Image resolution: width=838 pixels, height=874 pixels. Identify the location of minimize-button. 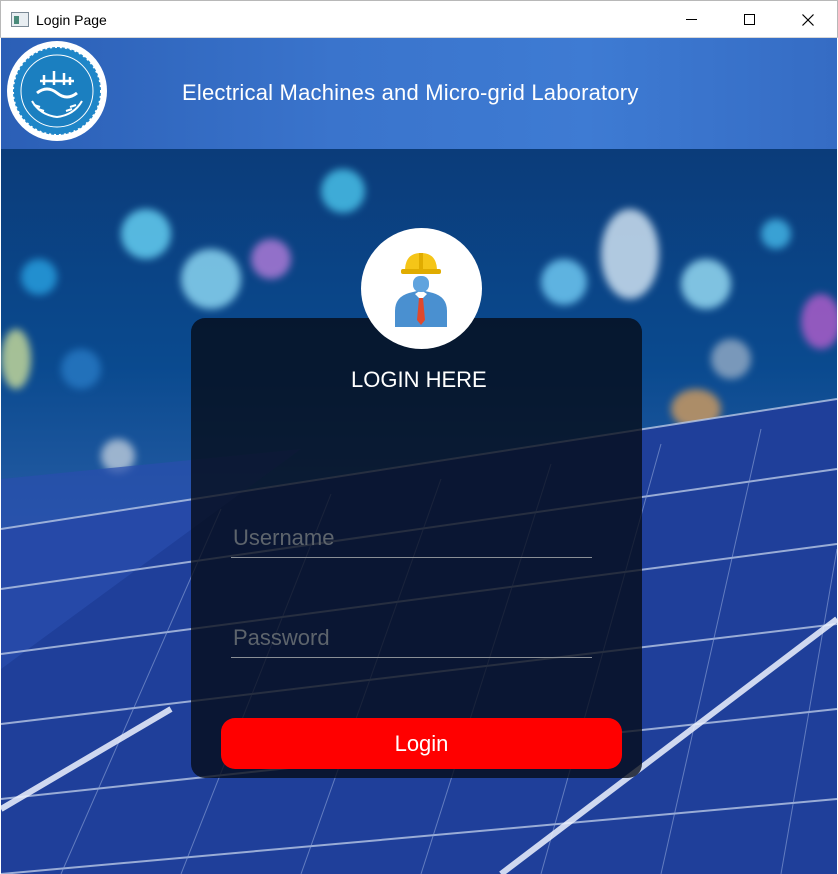
(691, 19).